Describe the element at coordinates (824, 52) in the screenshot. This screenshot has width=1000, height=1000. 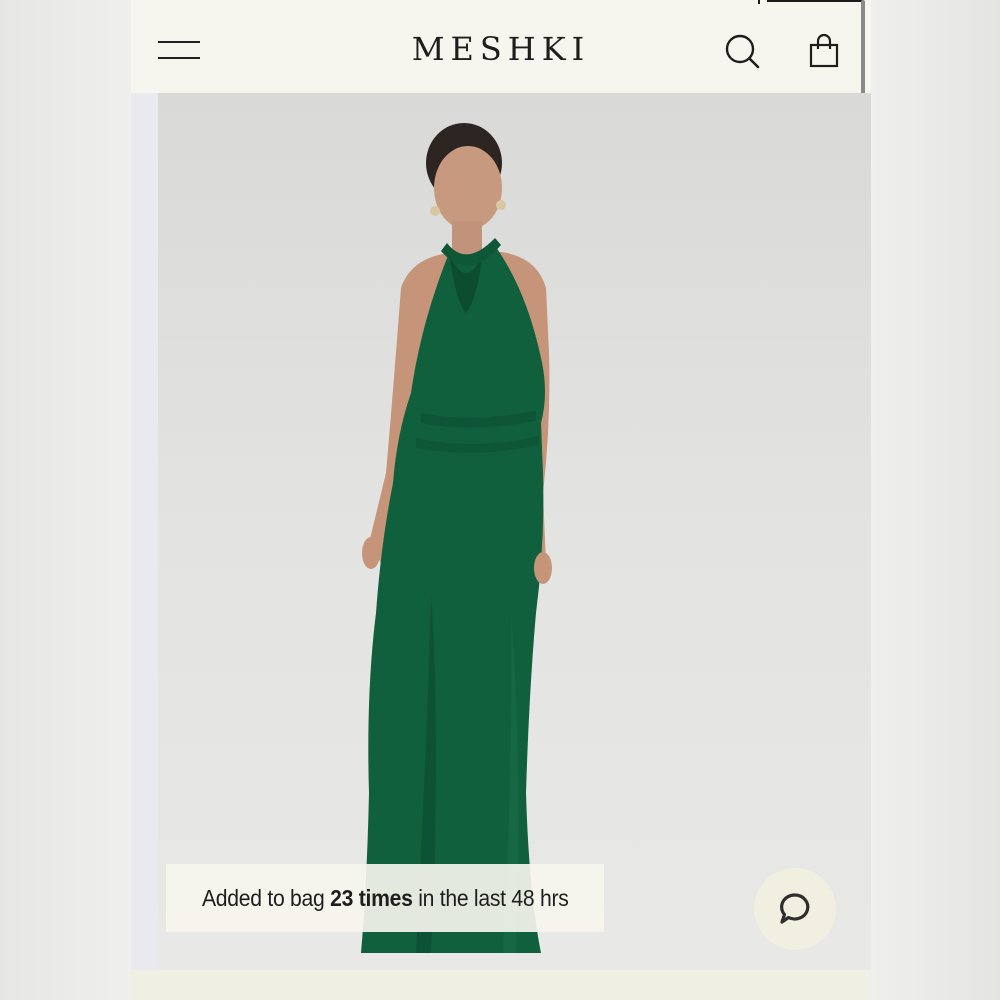
I see `shopping-bag-icon` at that location.